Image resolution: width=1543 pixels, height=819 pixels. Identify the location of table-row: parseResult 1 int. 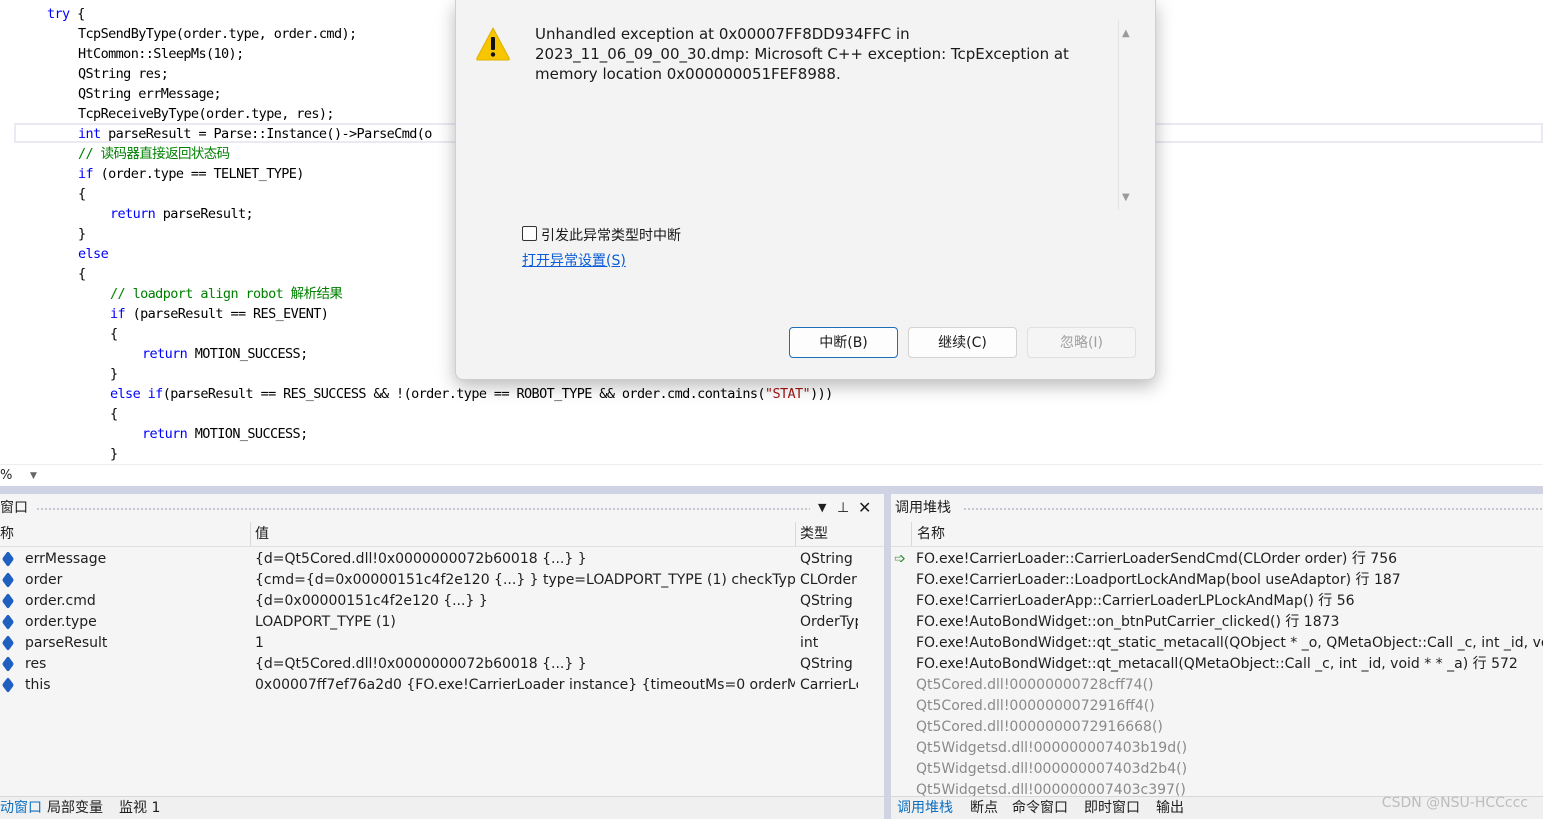
(442, 643).